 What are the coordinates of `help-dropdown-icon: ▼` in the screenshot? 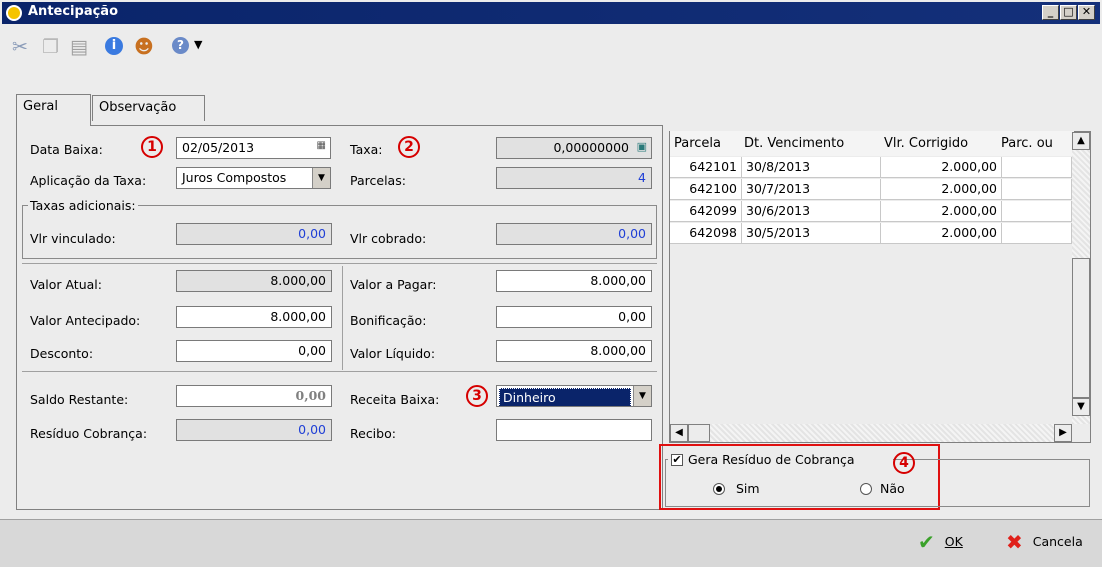 It's located at (198, 44).